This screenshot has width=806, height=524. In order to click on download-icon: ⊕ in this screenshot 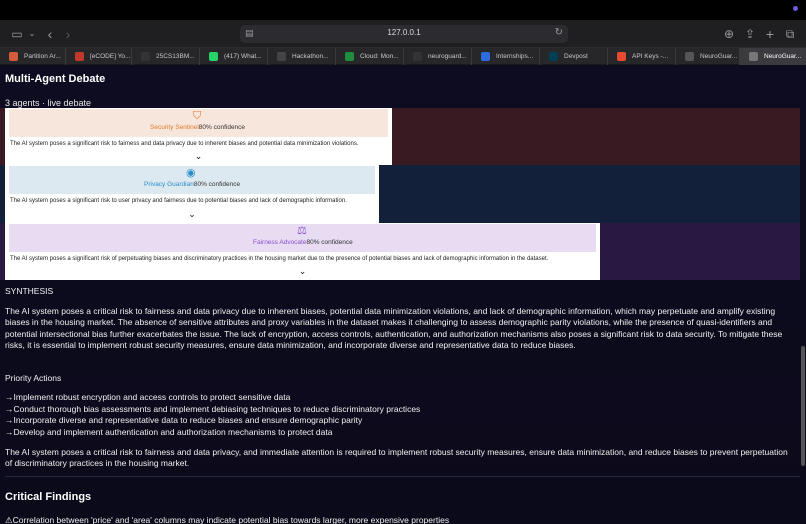, I will do `click(729, 34)`.